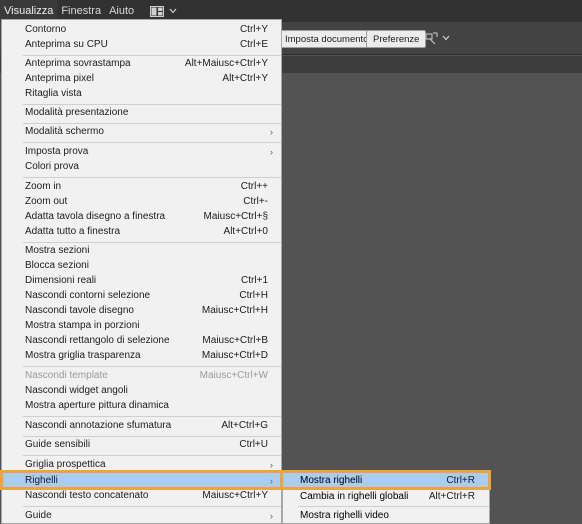 This screenshot has width=582, height=524. I want to click on menu-item-shortcut: Ctrl+Y, so click(253, 29).